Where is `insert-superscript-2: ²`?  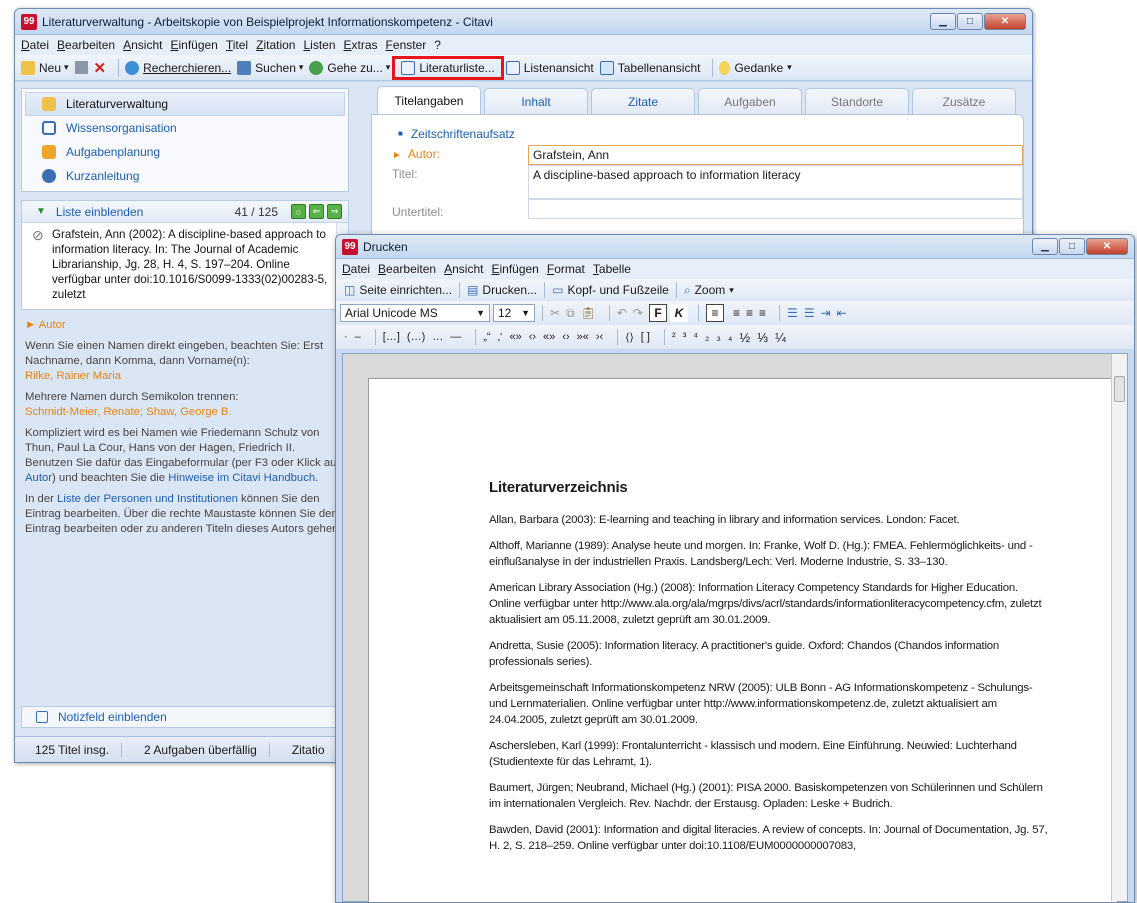
insert-superscript-2: ² is located at coordinates (674, 337).